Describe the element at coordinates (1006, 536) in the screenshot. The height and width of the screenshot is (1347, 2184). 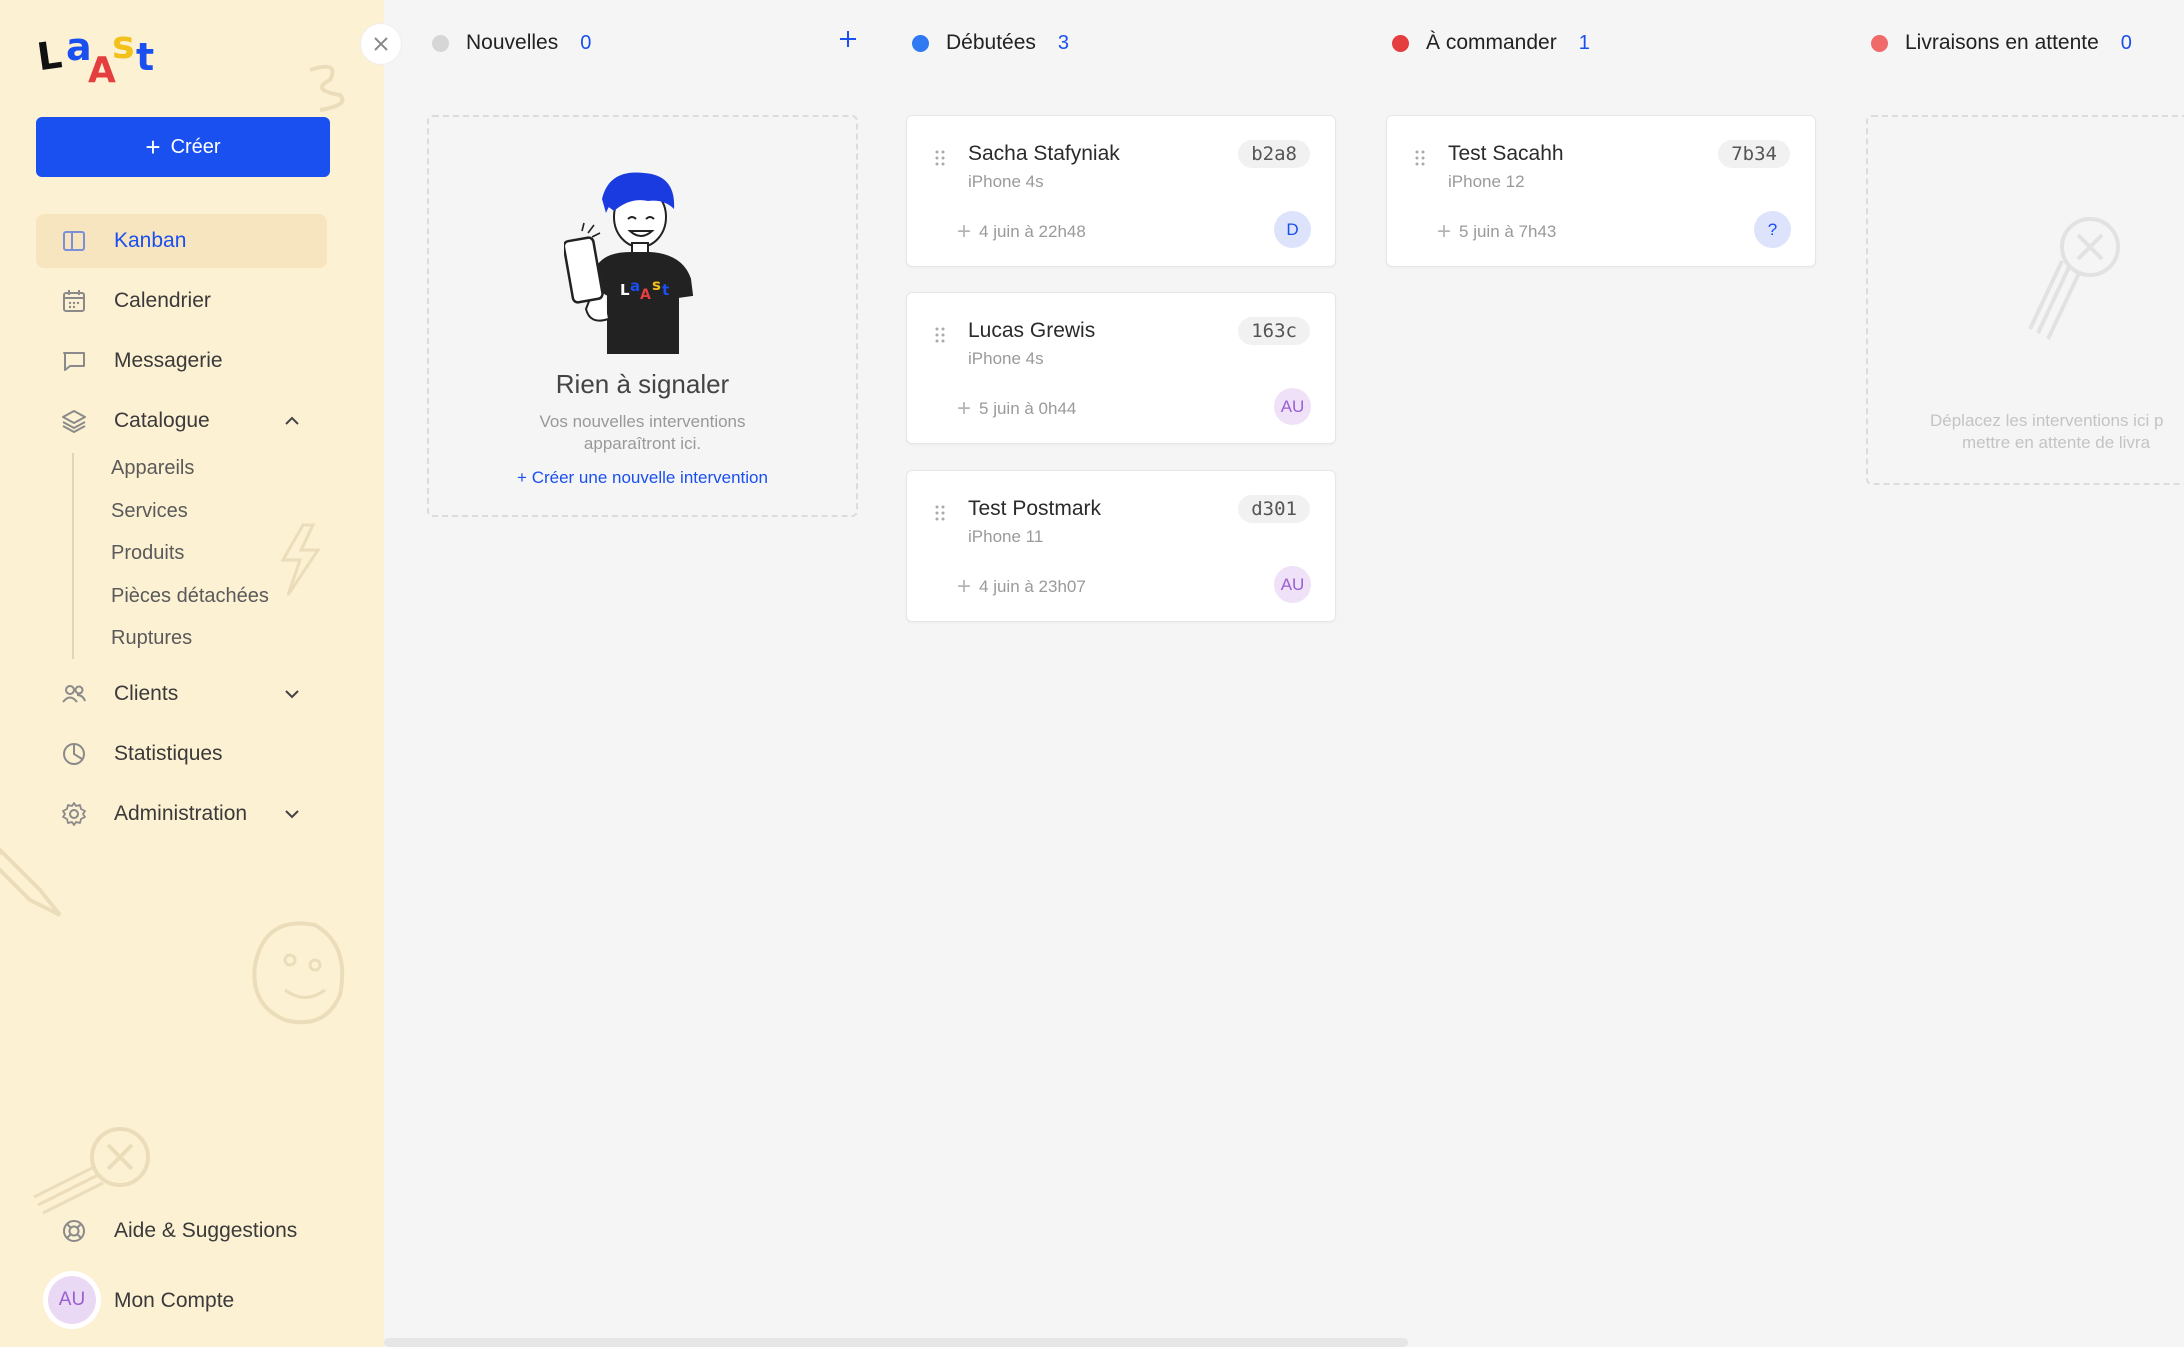
I see `device-name: iPhone 11` at that location.